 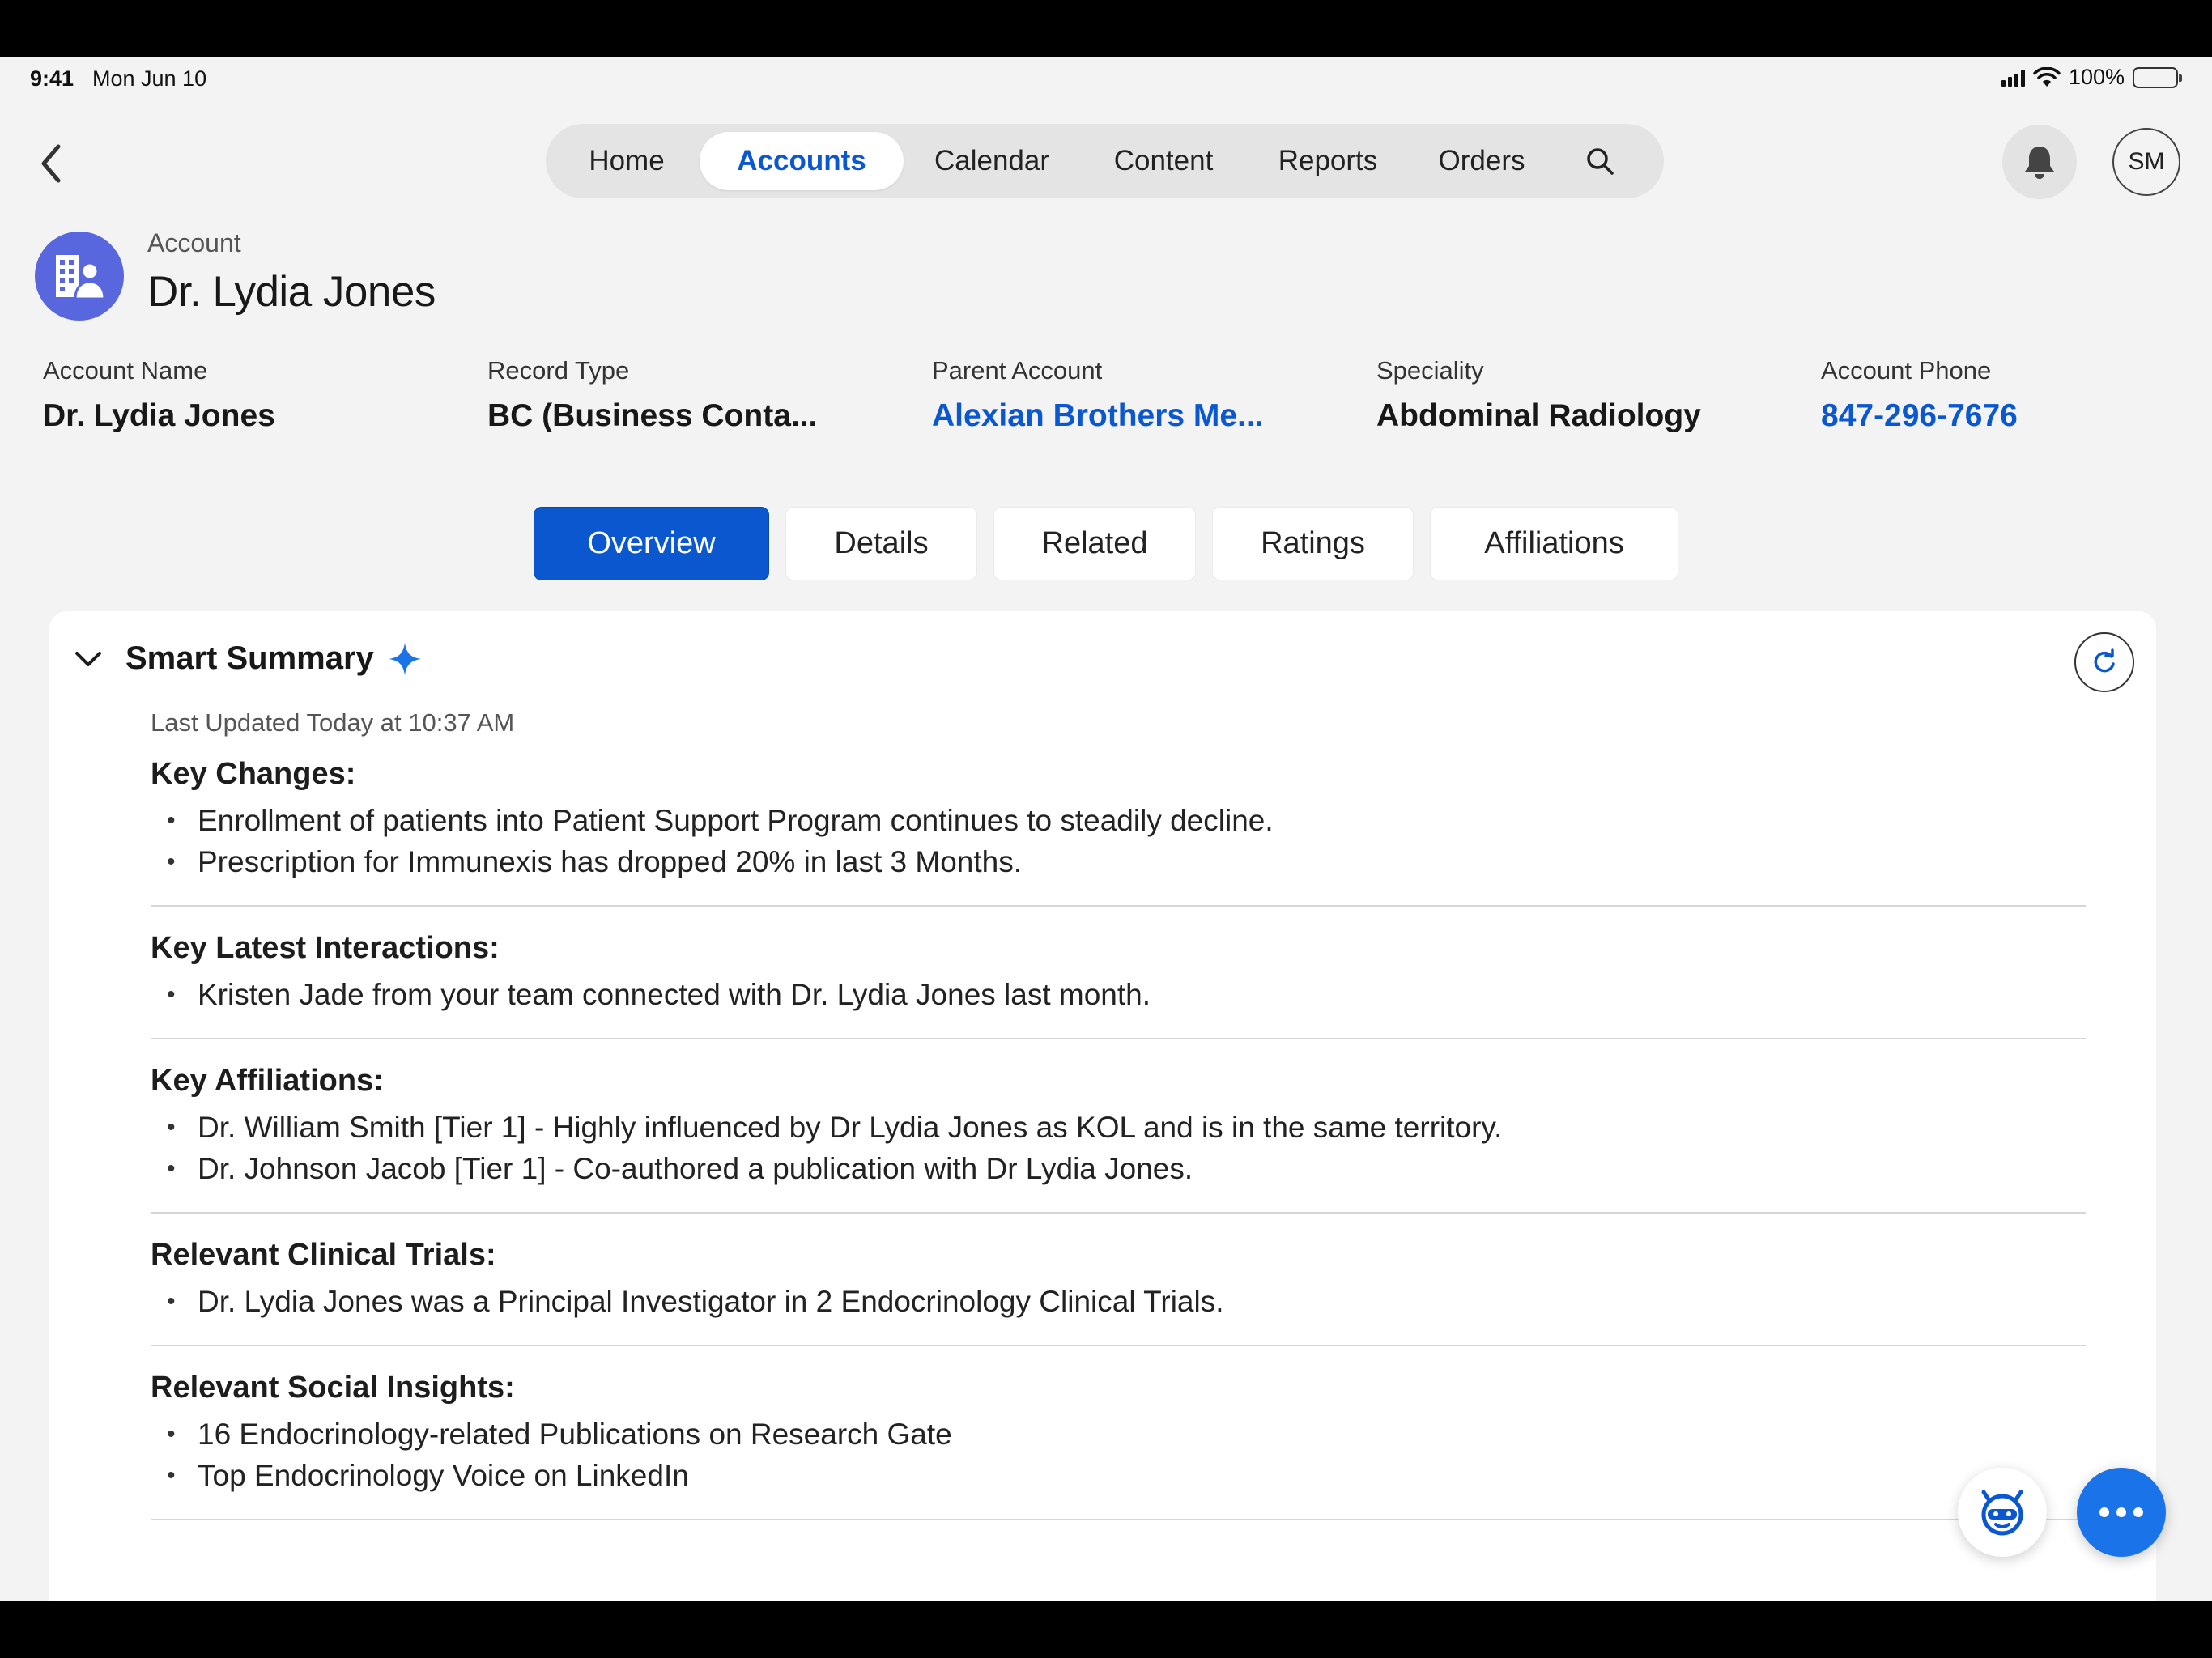 What do you see at coordinates (881, 543) in the screenshot?
I see `tab-details: Details` at bounding box center [881, 543].